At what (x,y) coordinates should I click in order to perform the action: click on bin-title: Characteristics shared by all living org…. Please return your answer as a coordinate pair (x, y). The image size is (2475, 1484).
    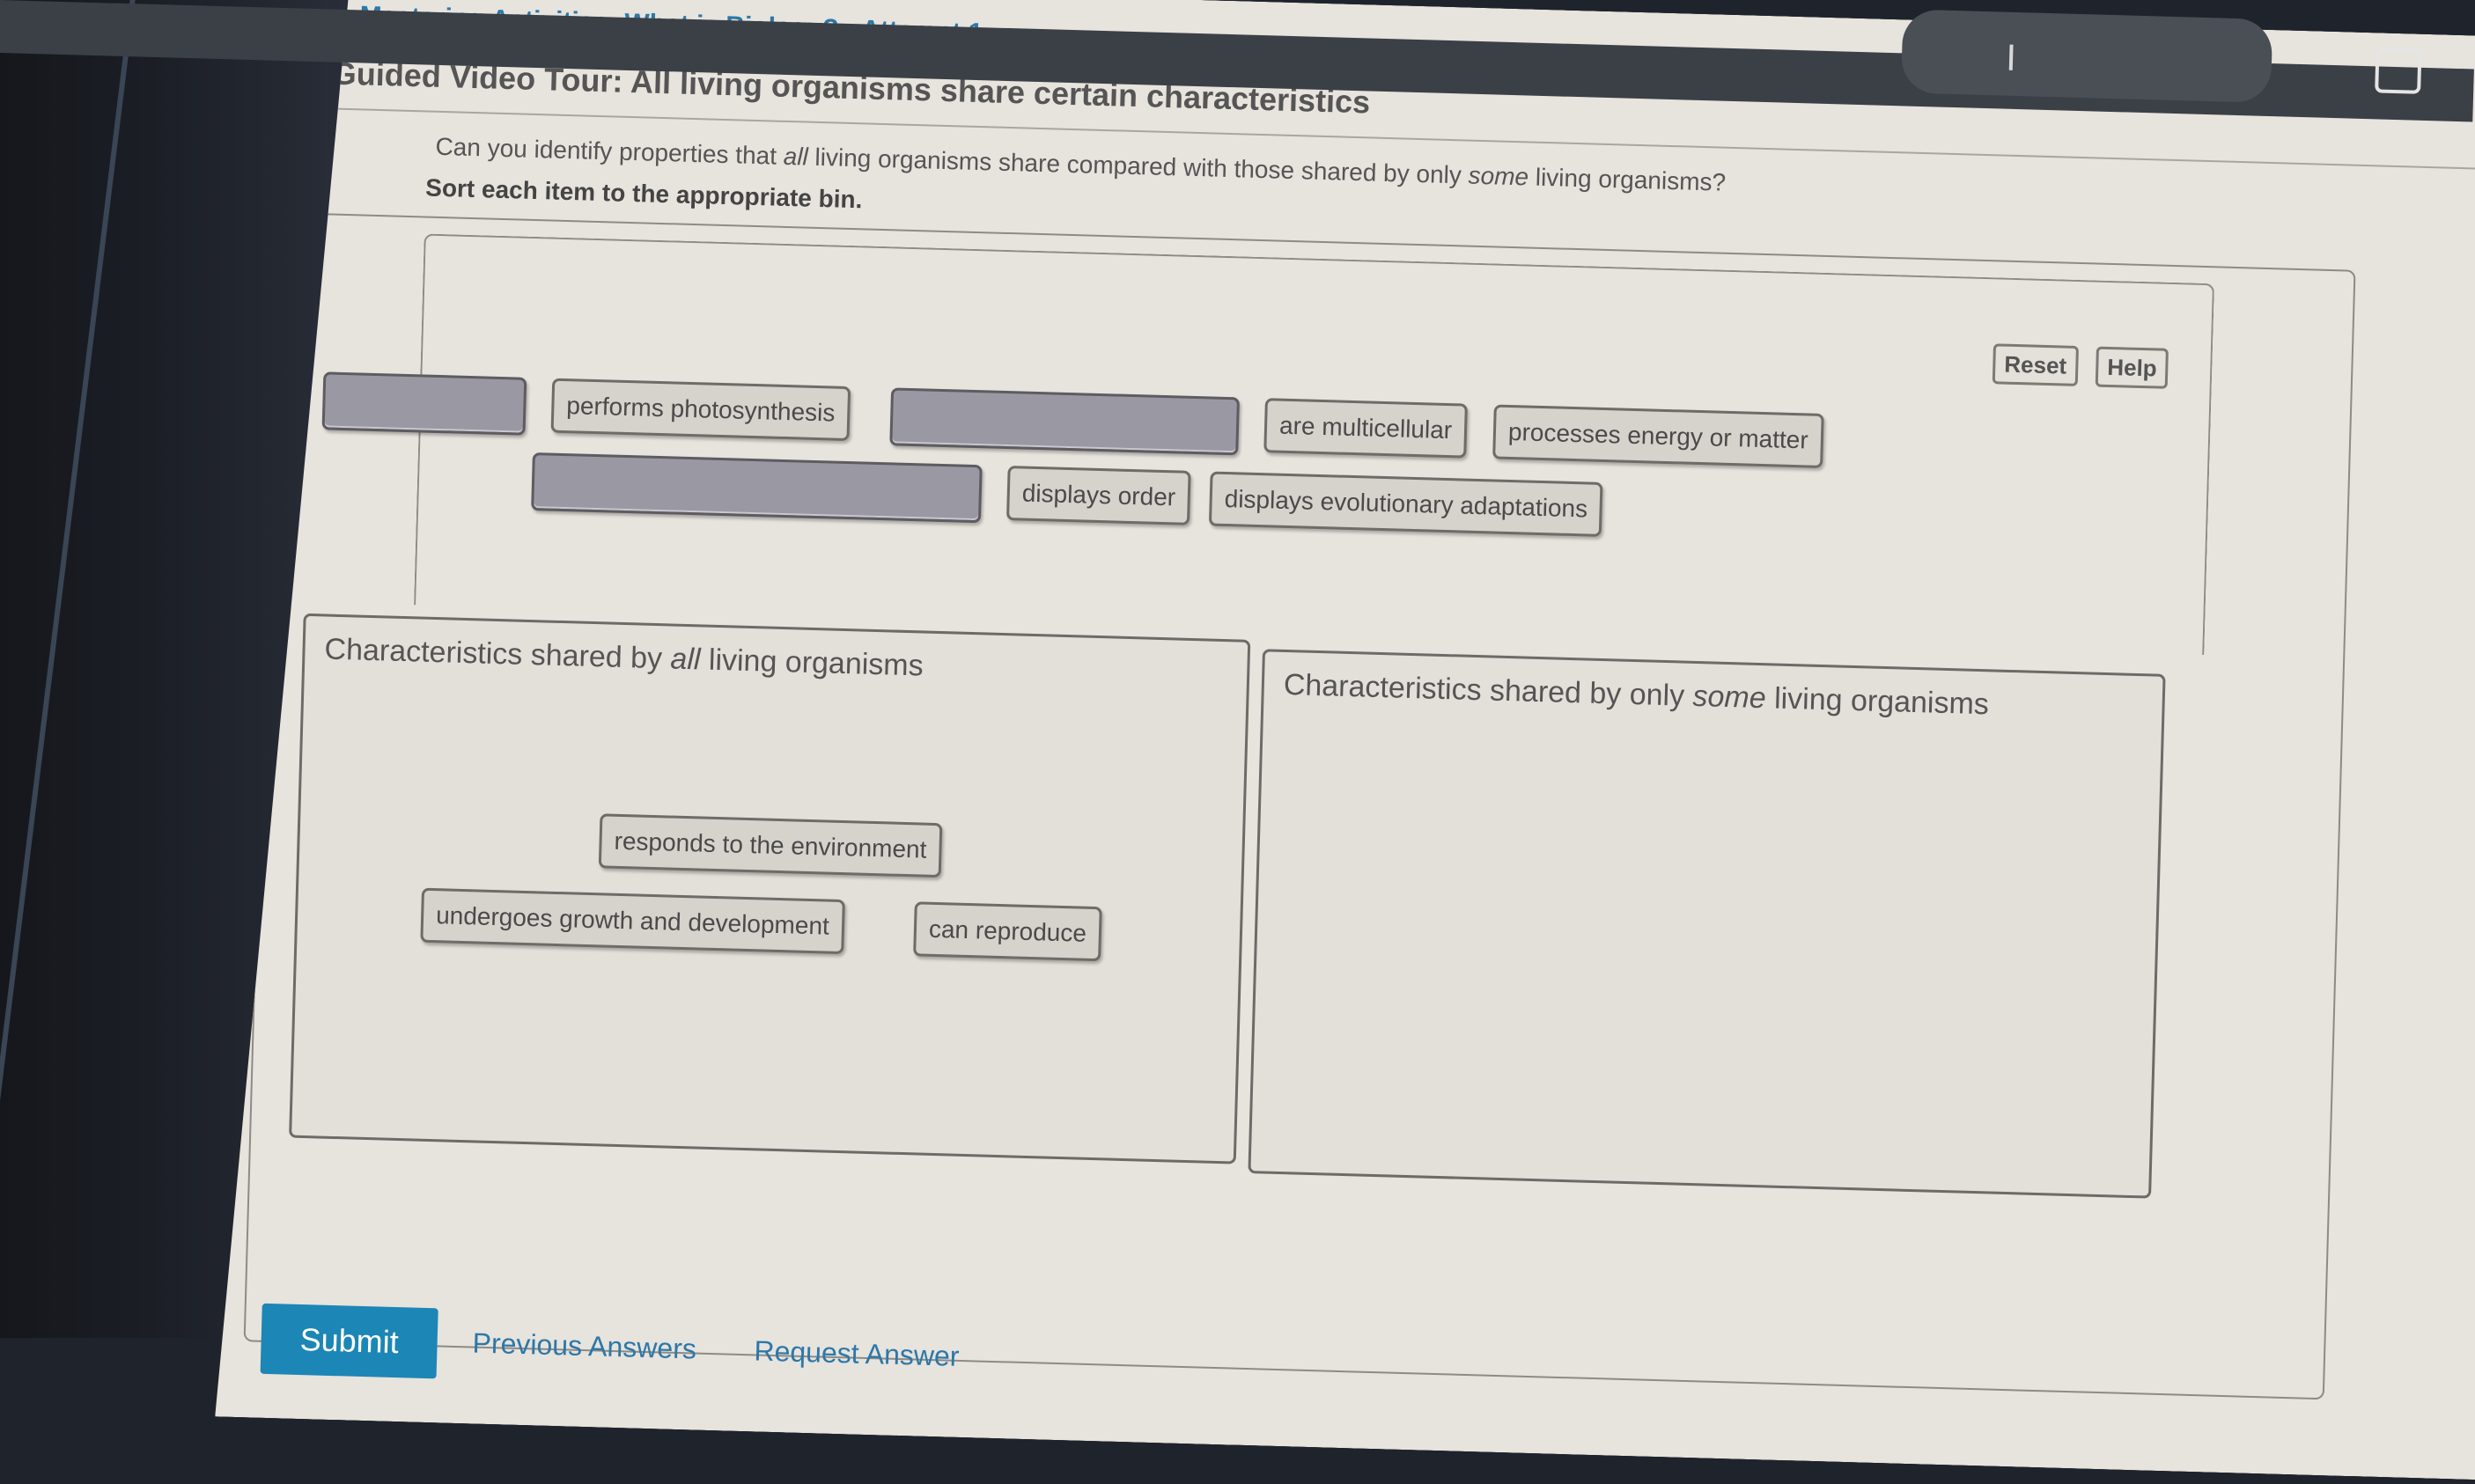
    Looking at the image, I should click on (624, 658).